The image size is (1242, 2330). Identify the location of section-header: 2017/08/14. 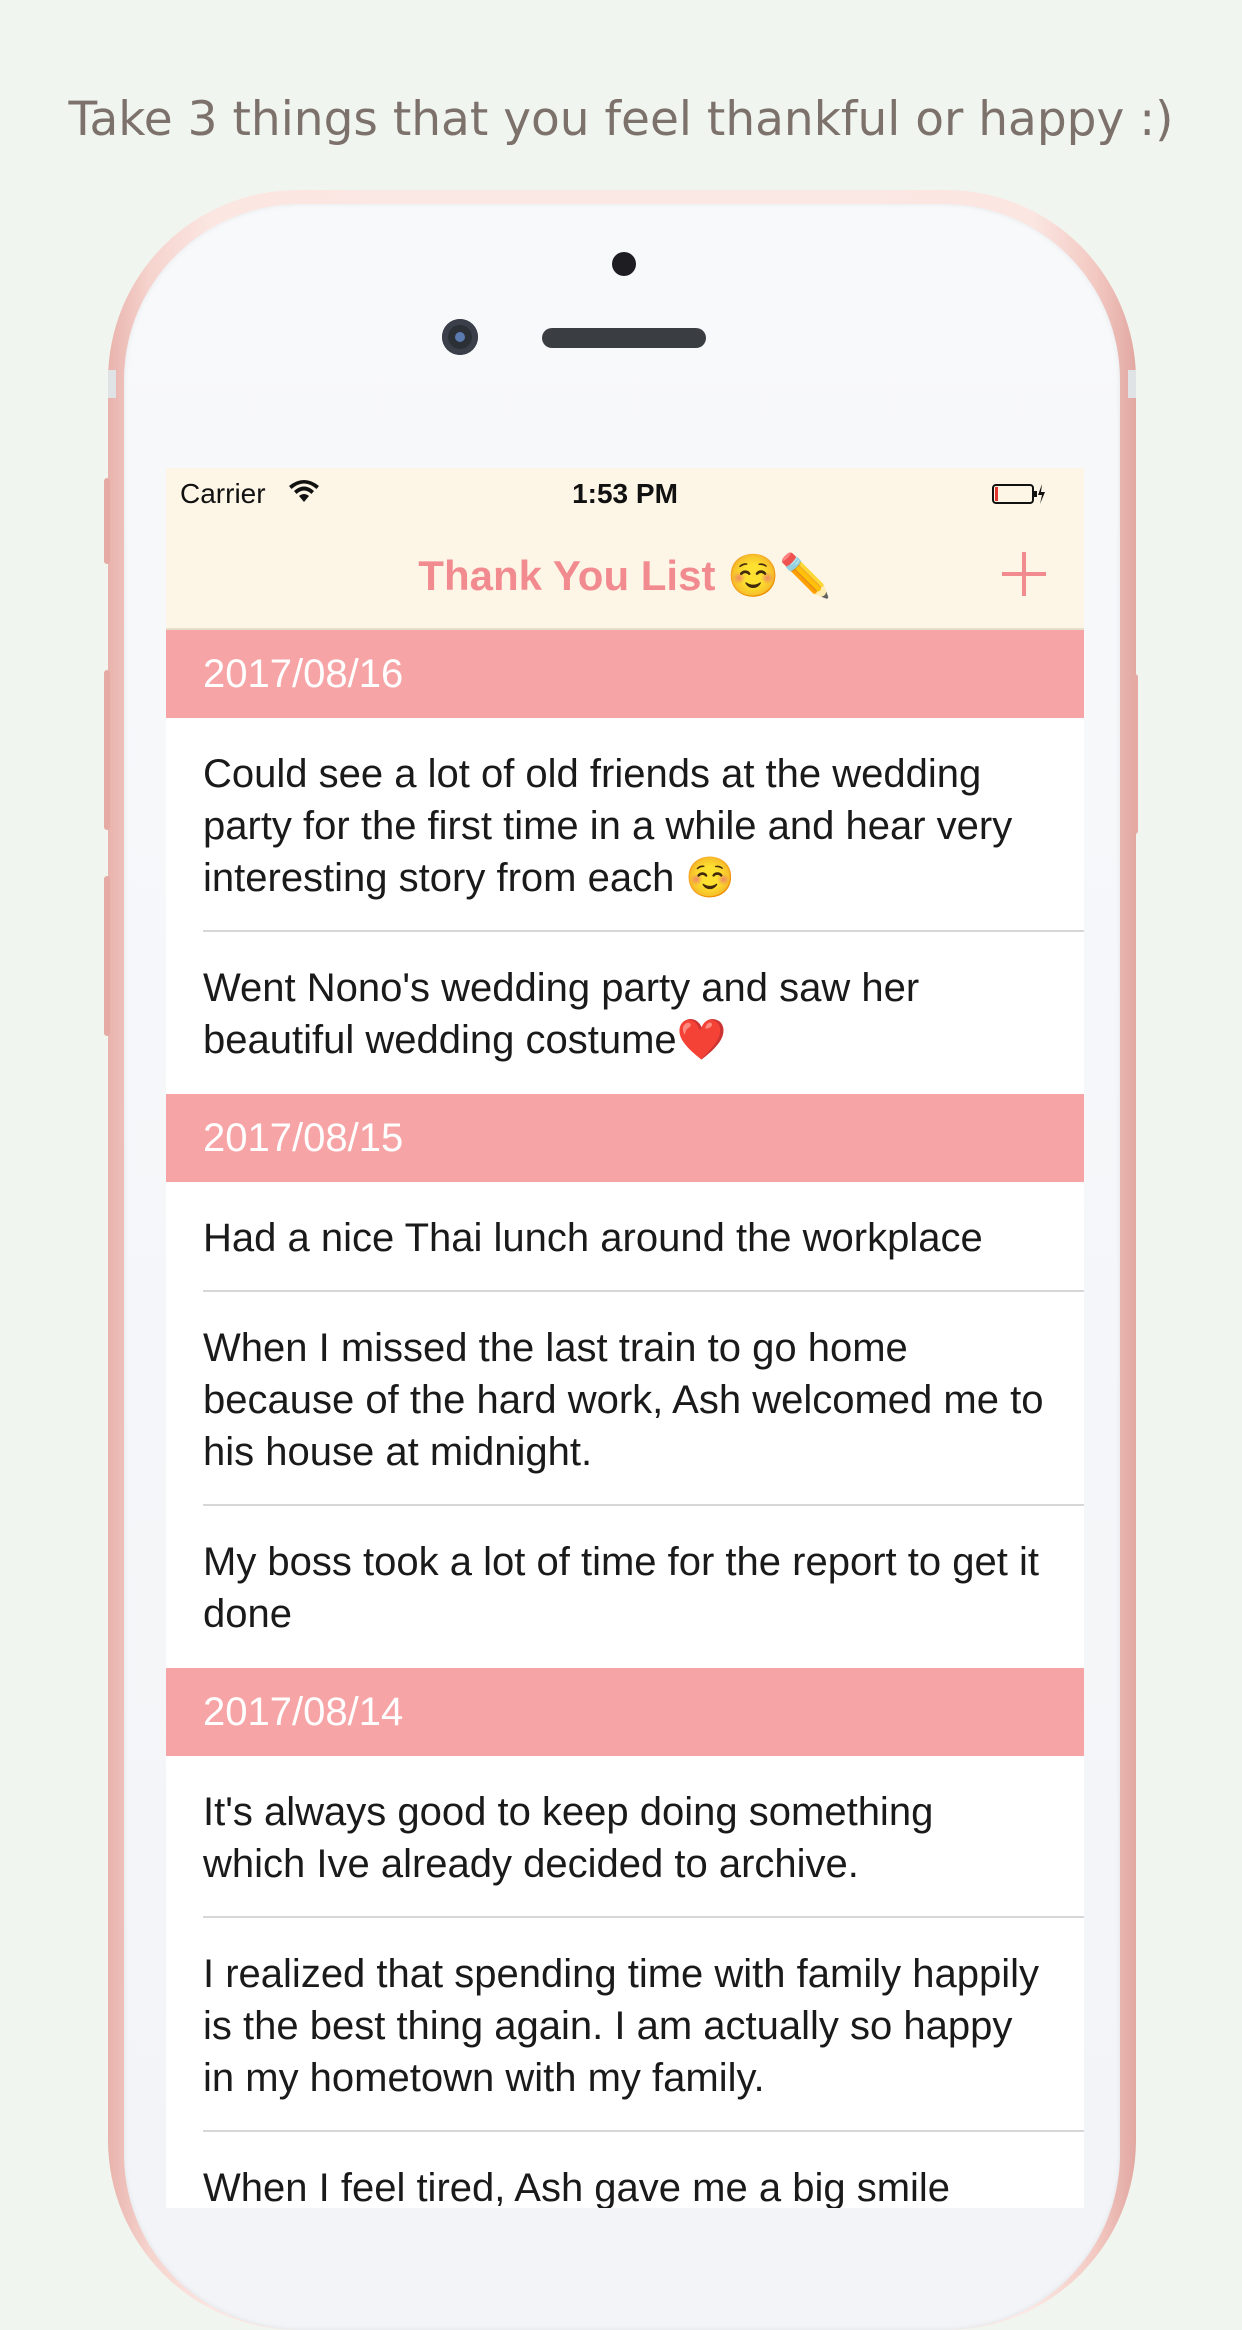
(625, 1712).